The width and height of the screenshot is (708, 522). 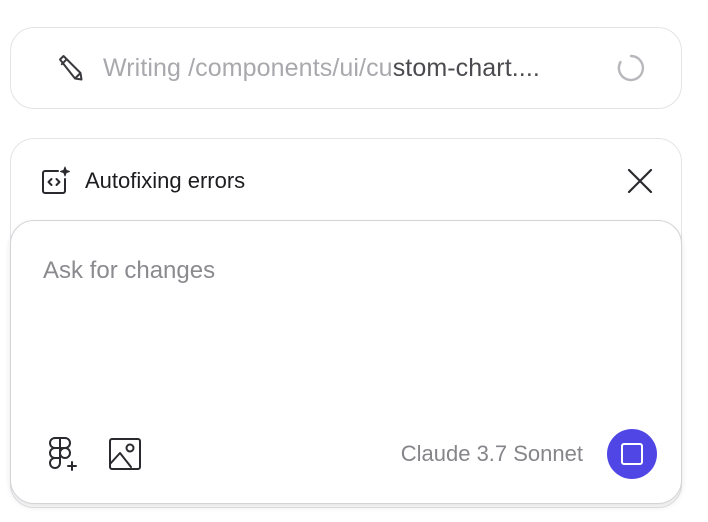 What do you see at coordinates (71, 68) in the screenshot?
I see `pencil-icon` at bounding box center [71, 68].